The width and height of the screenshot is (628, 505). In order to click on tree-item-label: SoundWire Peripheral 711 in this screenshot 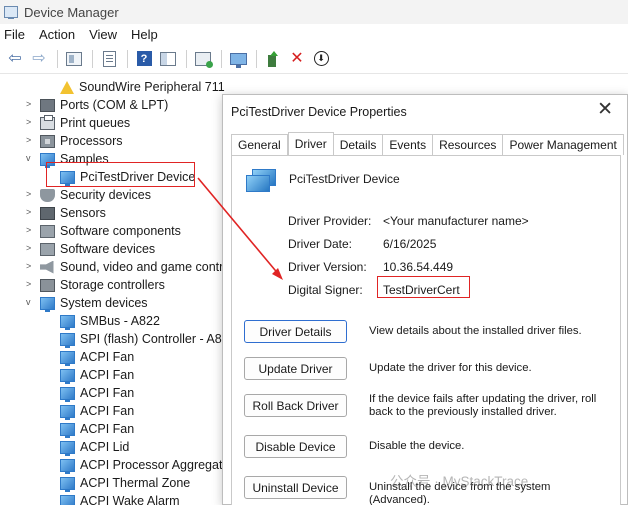, I will do `click(152, 87)`.